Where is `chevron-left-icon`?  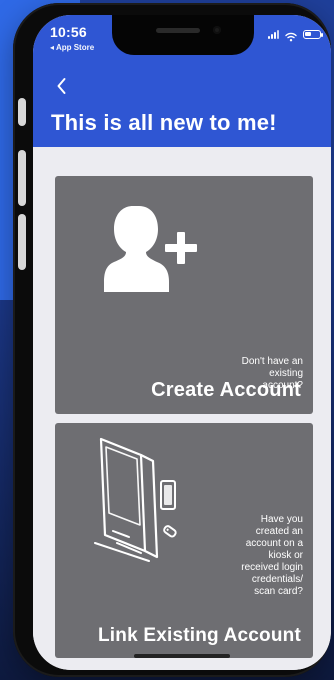 chevron-left-icon is located at coordinates (61, 86).